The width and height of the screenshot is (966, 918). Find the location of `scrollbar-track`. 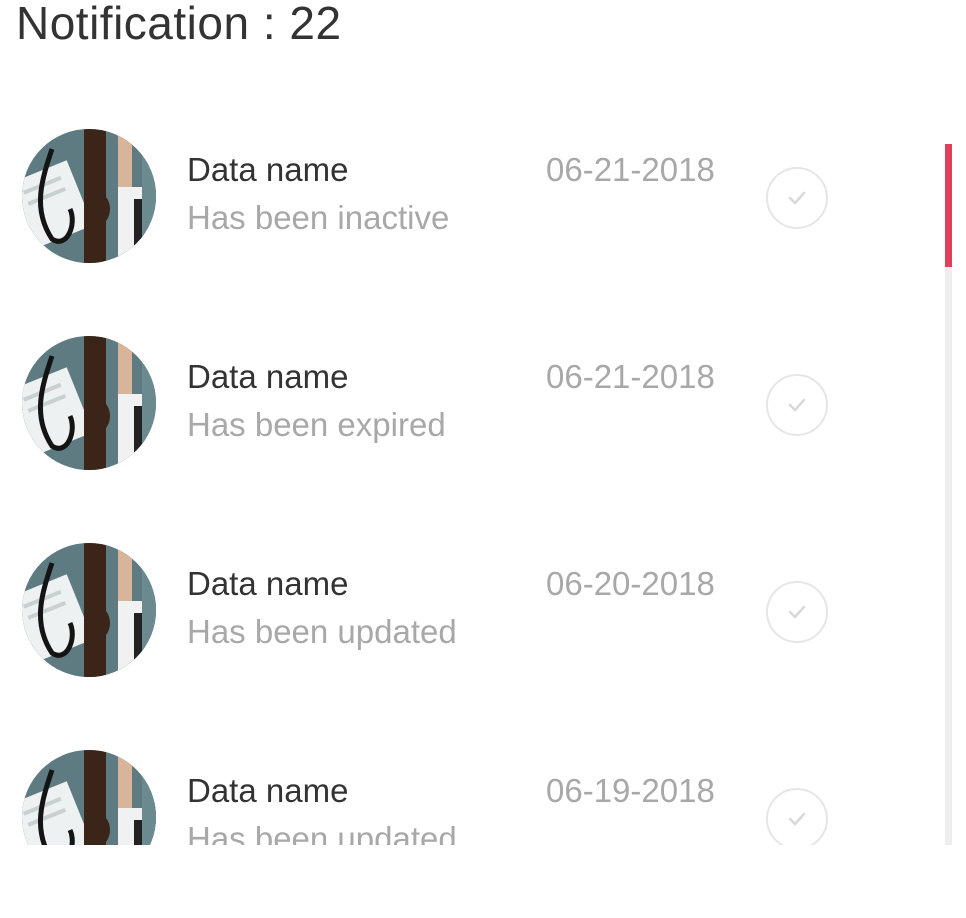

scrollbar-track is located at coordinates (948, 494).